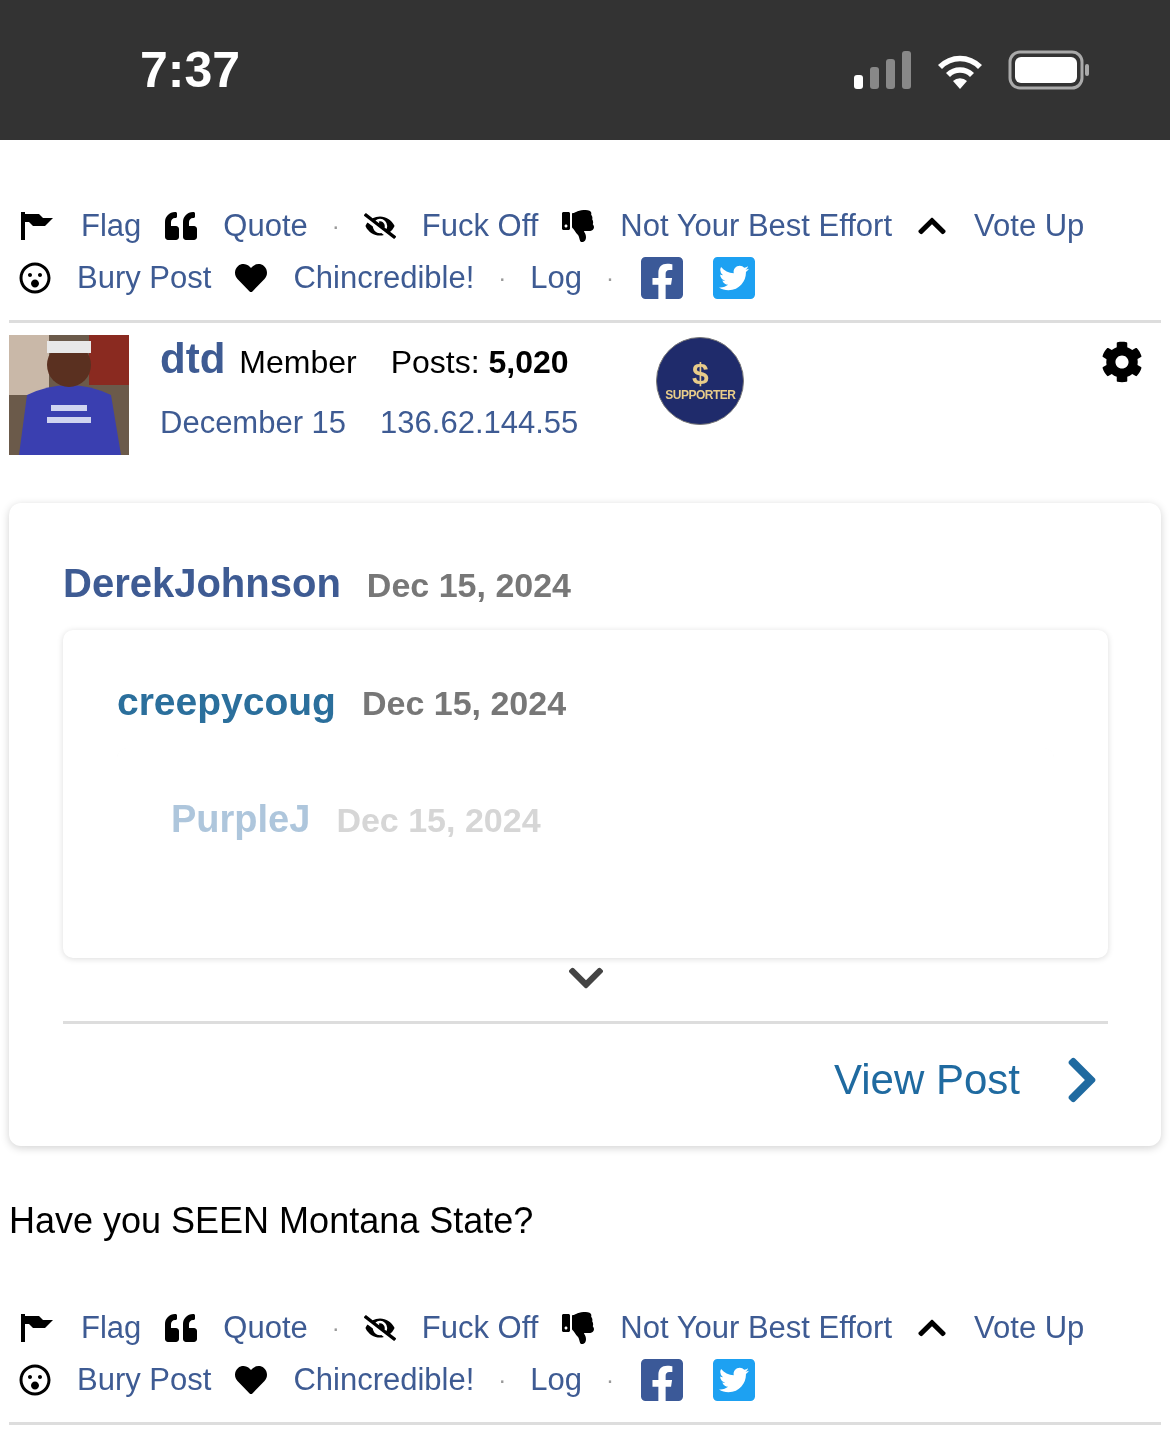 This screenshot has width=1170, height=1440. Describe the element at coordinates (226, 702) in the screenshot. I see `quote-author: creepycoug` at that location.